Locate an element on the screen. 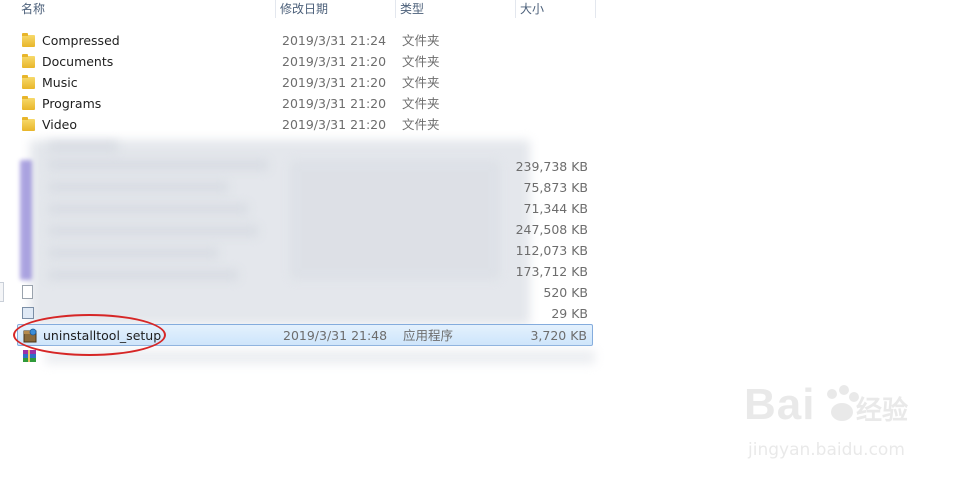 The height and width of the screenshot is (490, 975). folder-row-video: Video 2019/3/31 21:20 文件夹 is located at coordinates (305, 124).